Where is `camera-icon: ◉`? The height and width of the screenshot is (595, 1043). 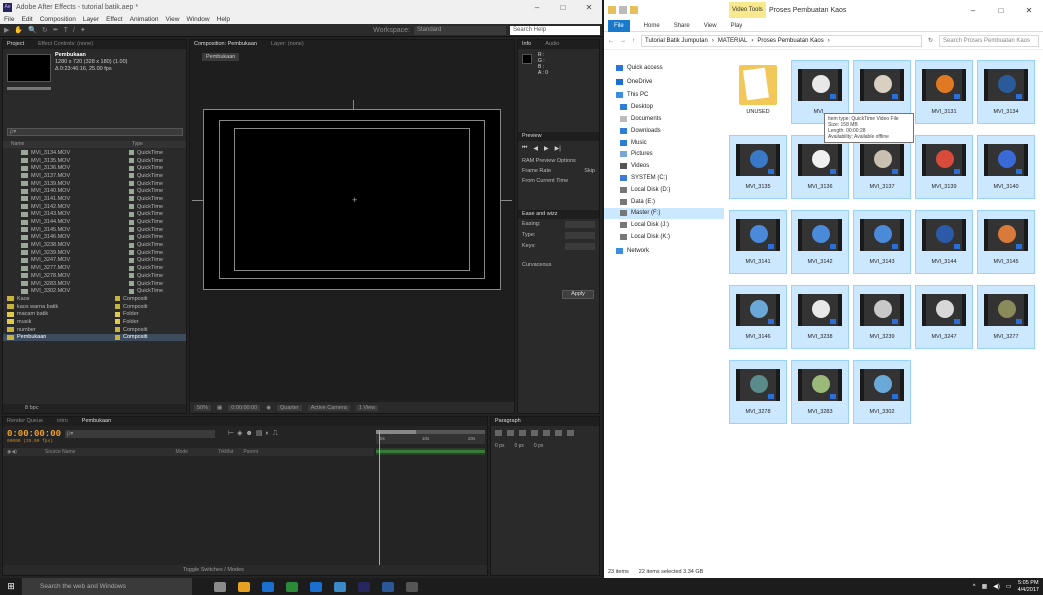 camera-icon: ◉ is located at coordinates (268, 408).